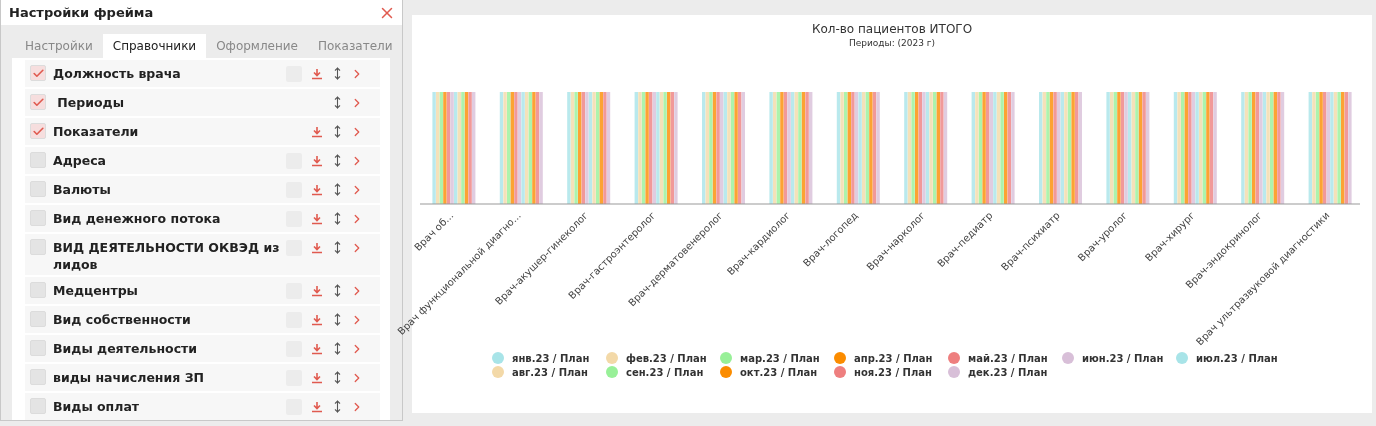 The width and height of the screenshot is (1376, 426). Describe the element at coordinates (892, 43) in the screenshot. I see `chart-subtitle: Периоды: (2023 г)` at that location.